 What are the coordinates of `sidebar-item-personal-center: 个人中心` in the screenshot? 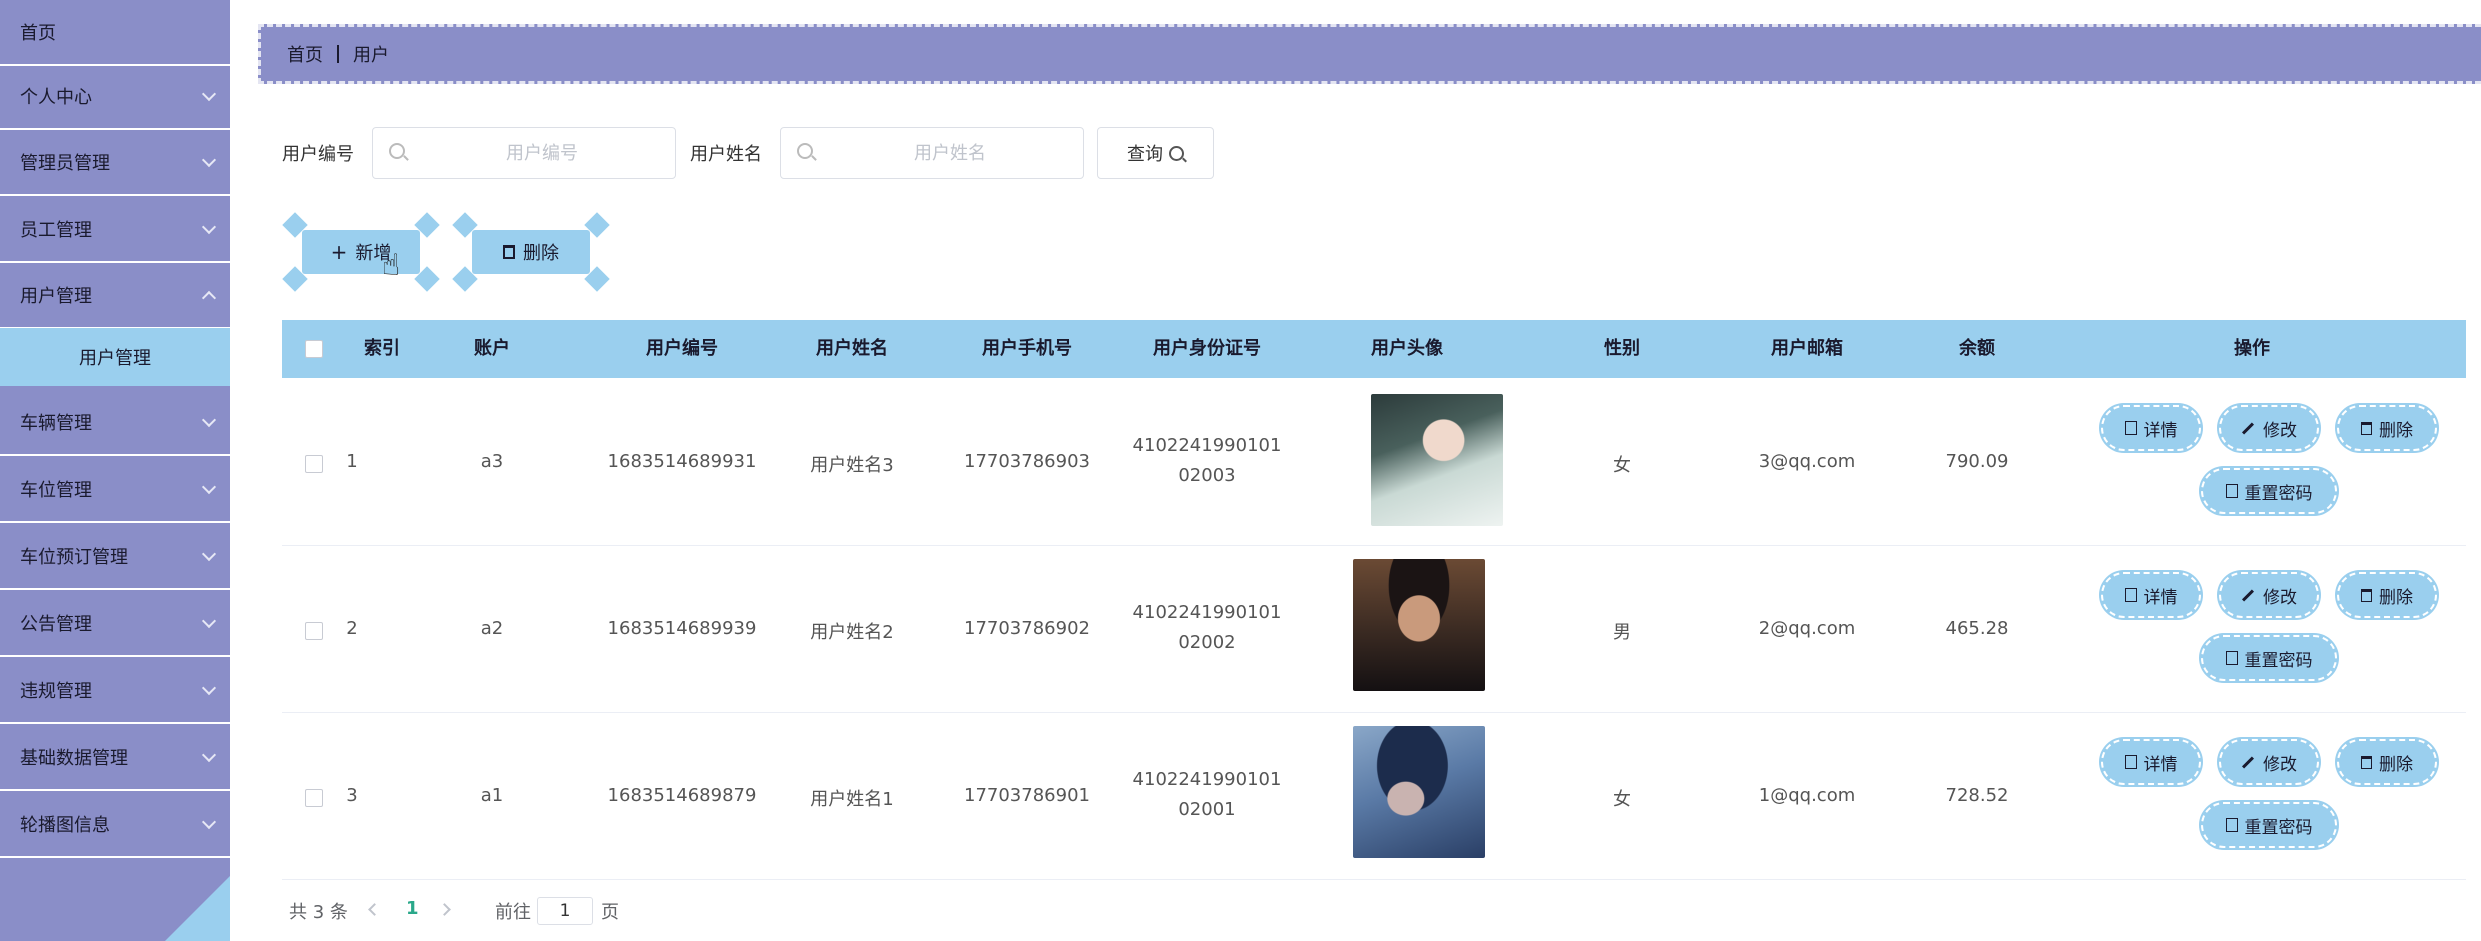 It's located at (115, 97).